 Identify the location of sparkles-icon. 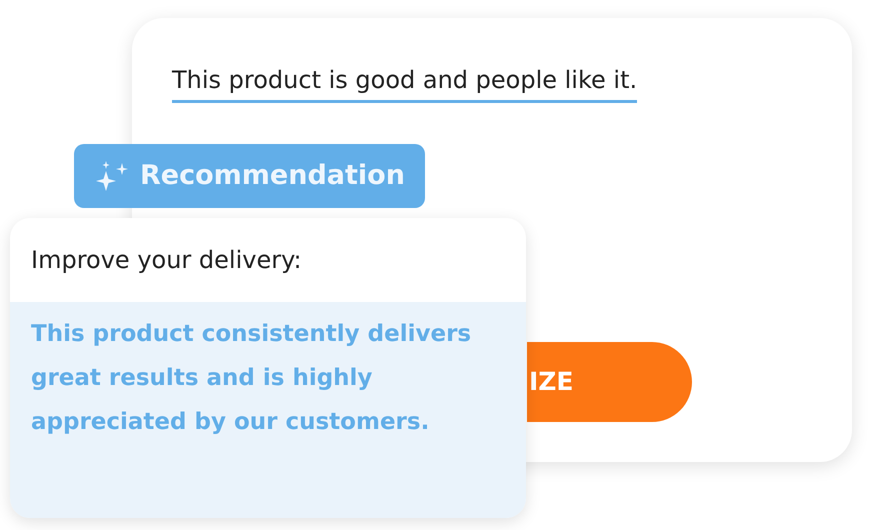
(112, 176).